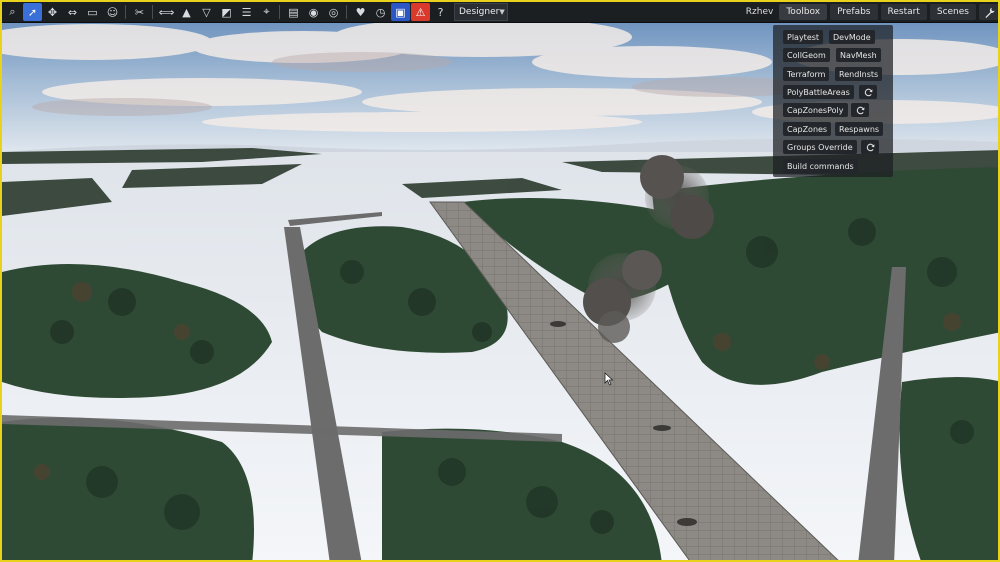 The image size is (1000, 562). What do you see at coordinates (313, 12) in the screenshot?
I see `eye-icon: ◉` at bounding box center [313, 12].